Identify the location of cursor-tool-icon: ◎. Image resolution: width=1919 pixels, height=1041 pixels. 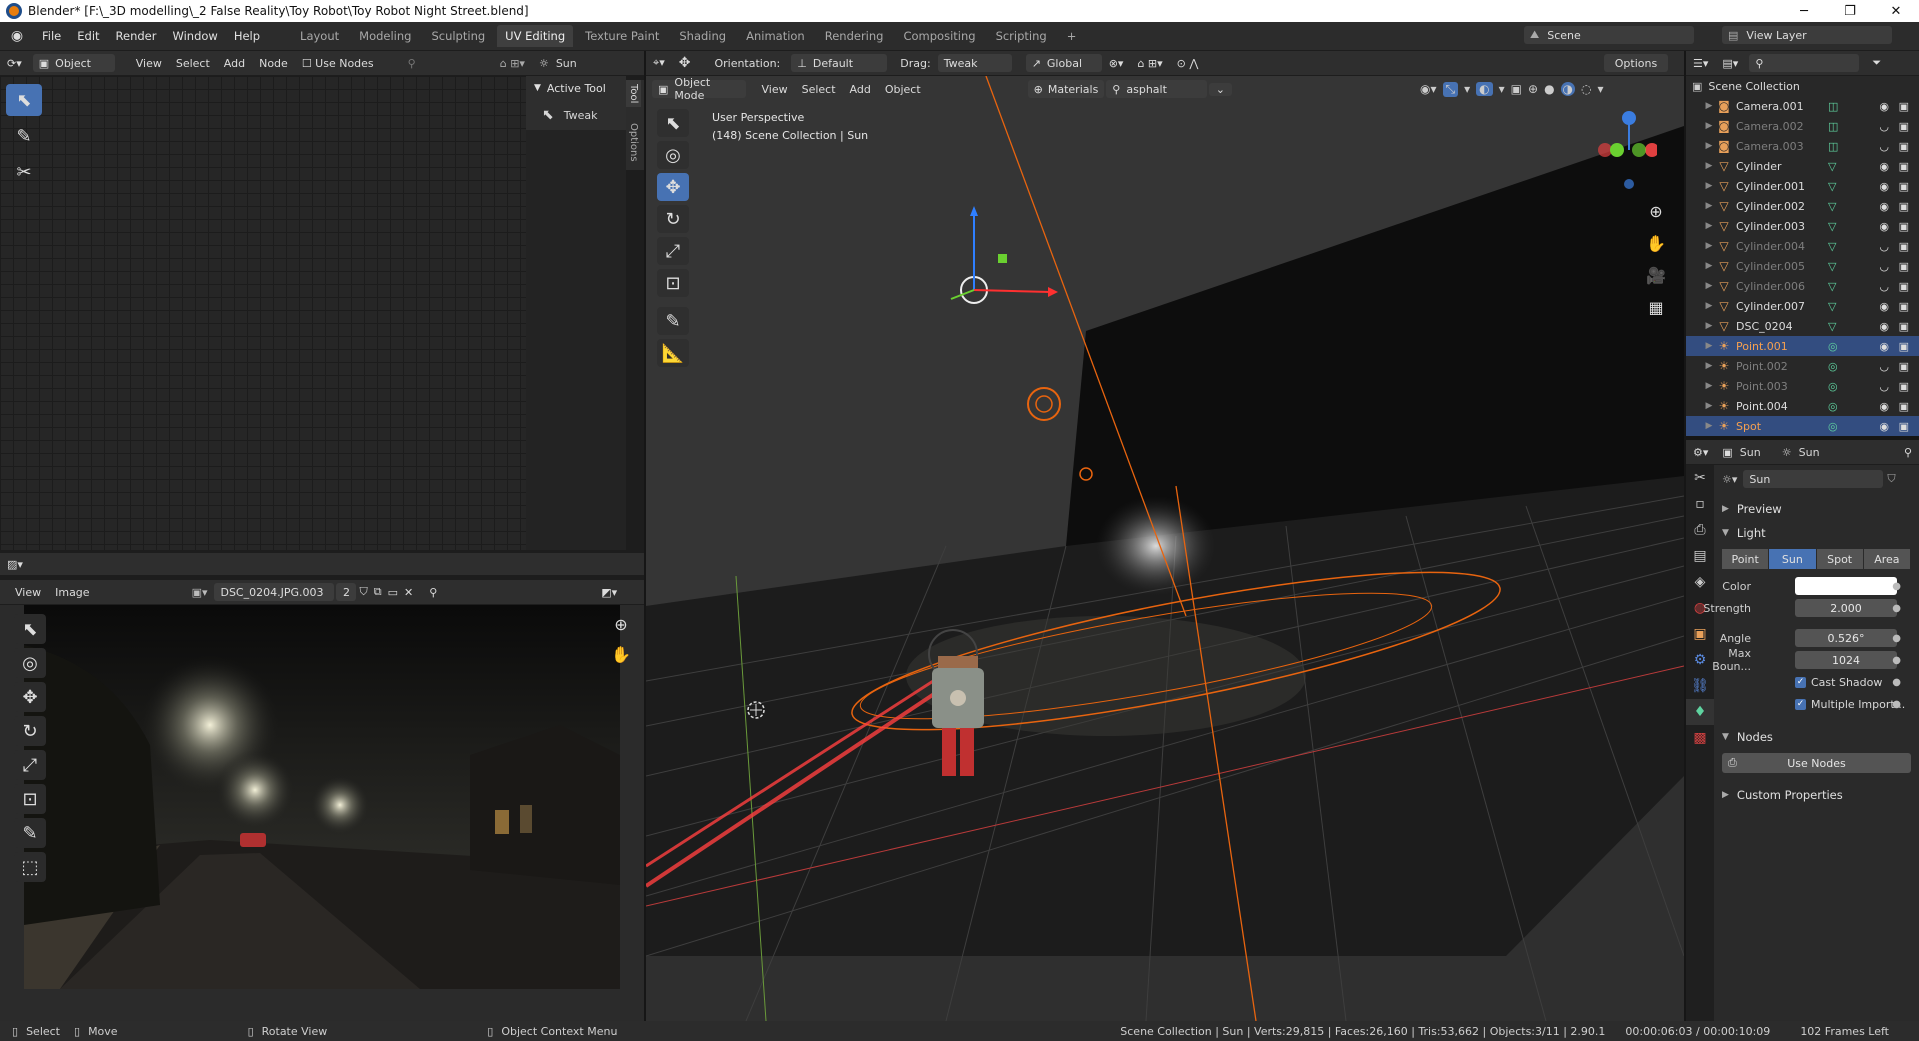
(30, 663).